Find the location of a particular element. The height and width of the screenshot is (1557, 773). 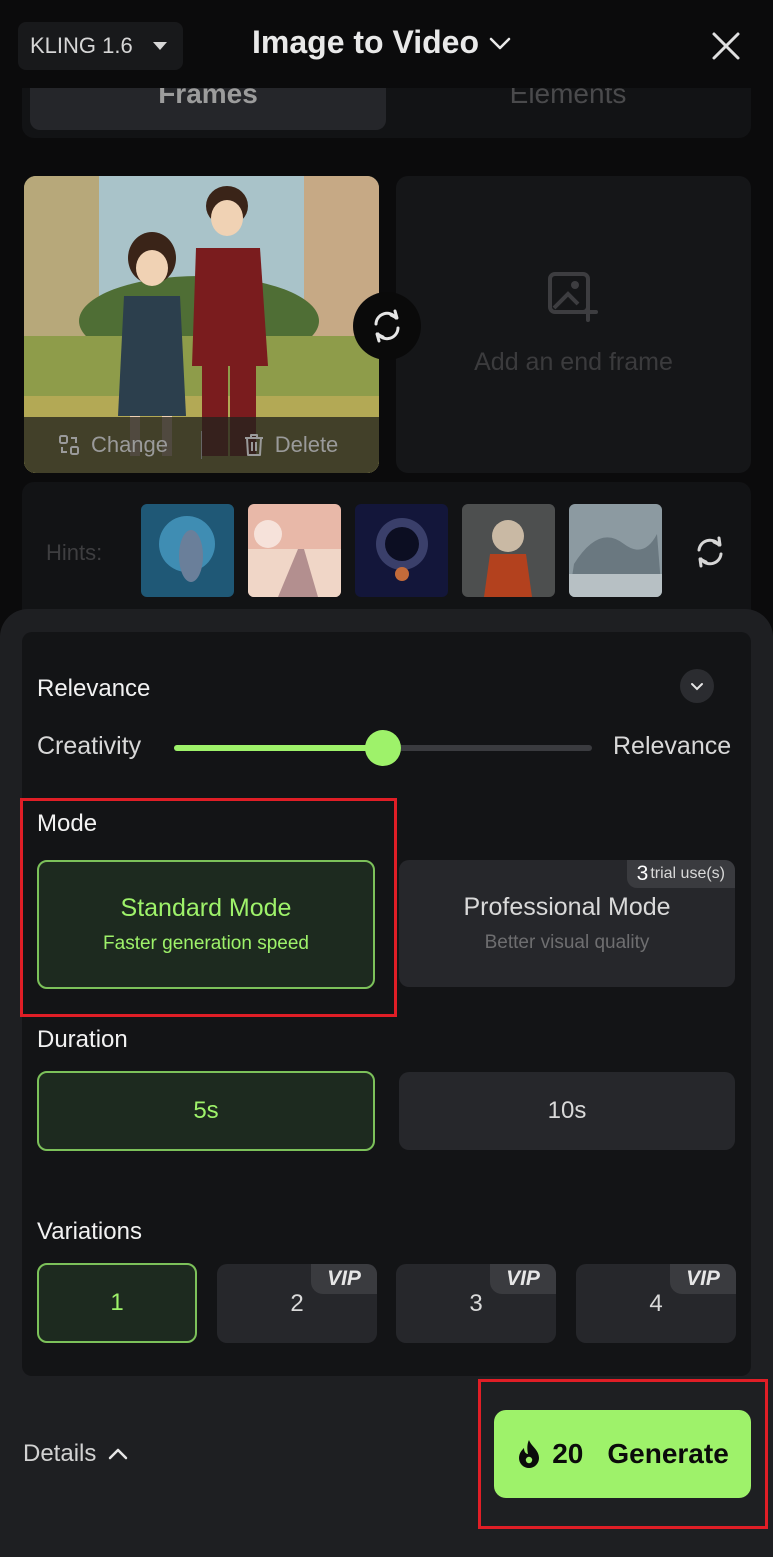

generate-label: Generate is located at coordinates (668, 1453).